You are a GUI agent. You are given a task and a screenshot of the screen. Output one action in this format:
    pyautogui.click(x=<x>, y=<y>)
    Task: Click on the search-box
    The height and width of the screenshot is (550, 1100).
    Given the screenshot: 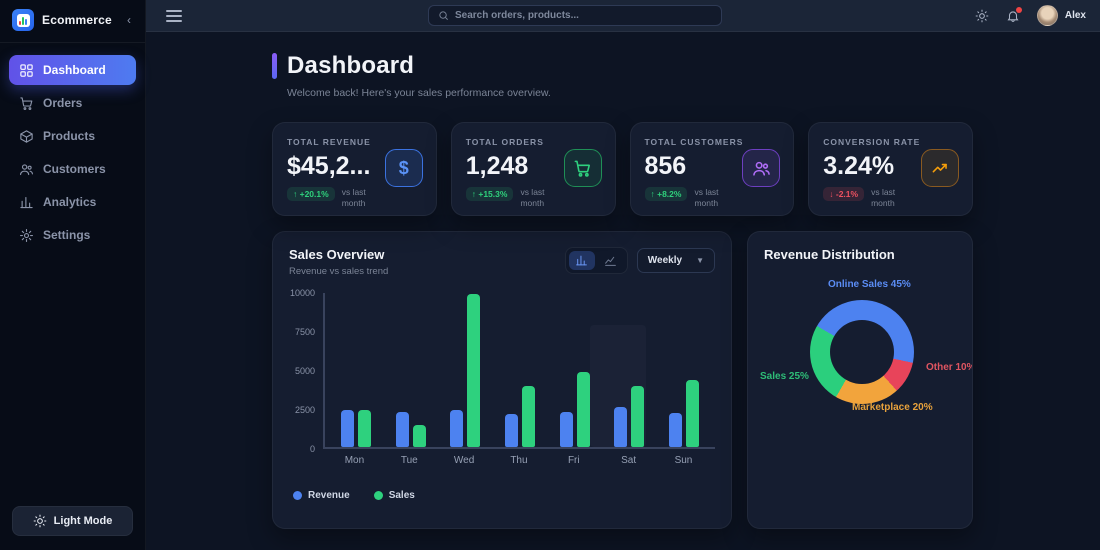 What is the action you would take?
    pyautogui.click(x=575, y=15)
    